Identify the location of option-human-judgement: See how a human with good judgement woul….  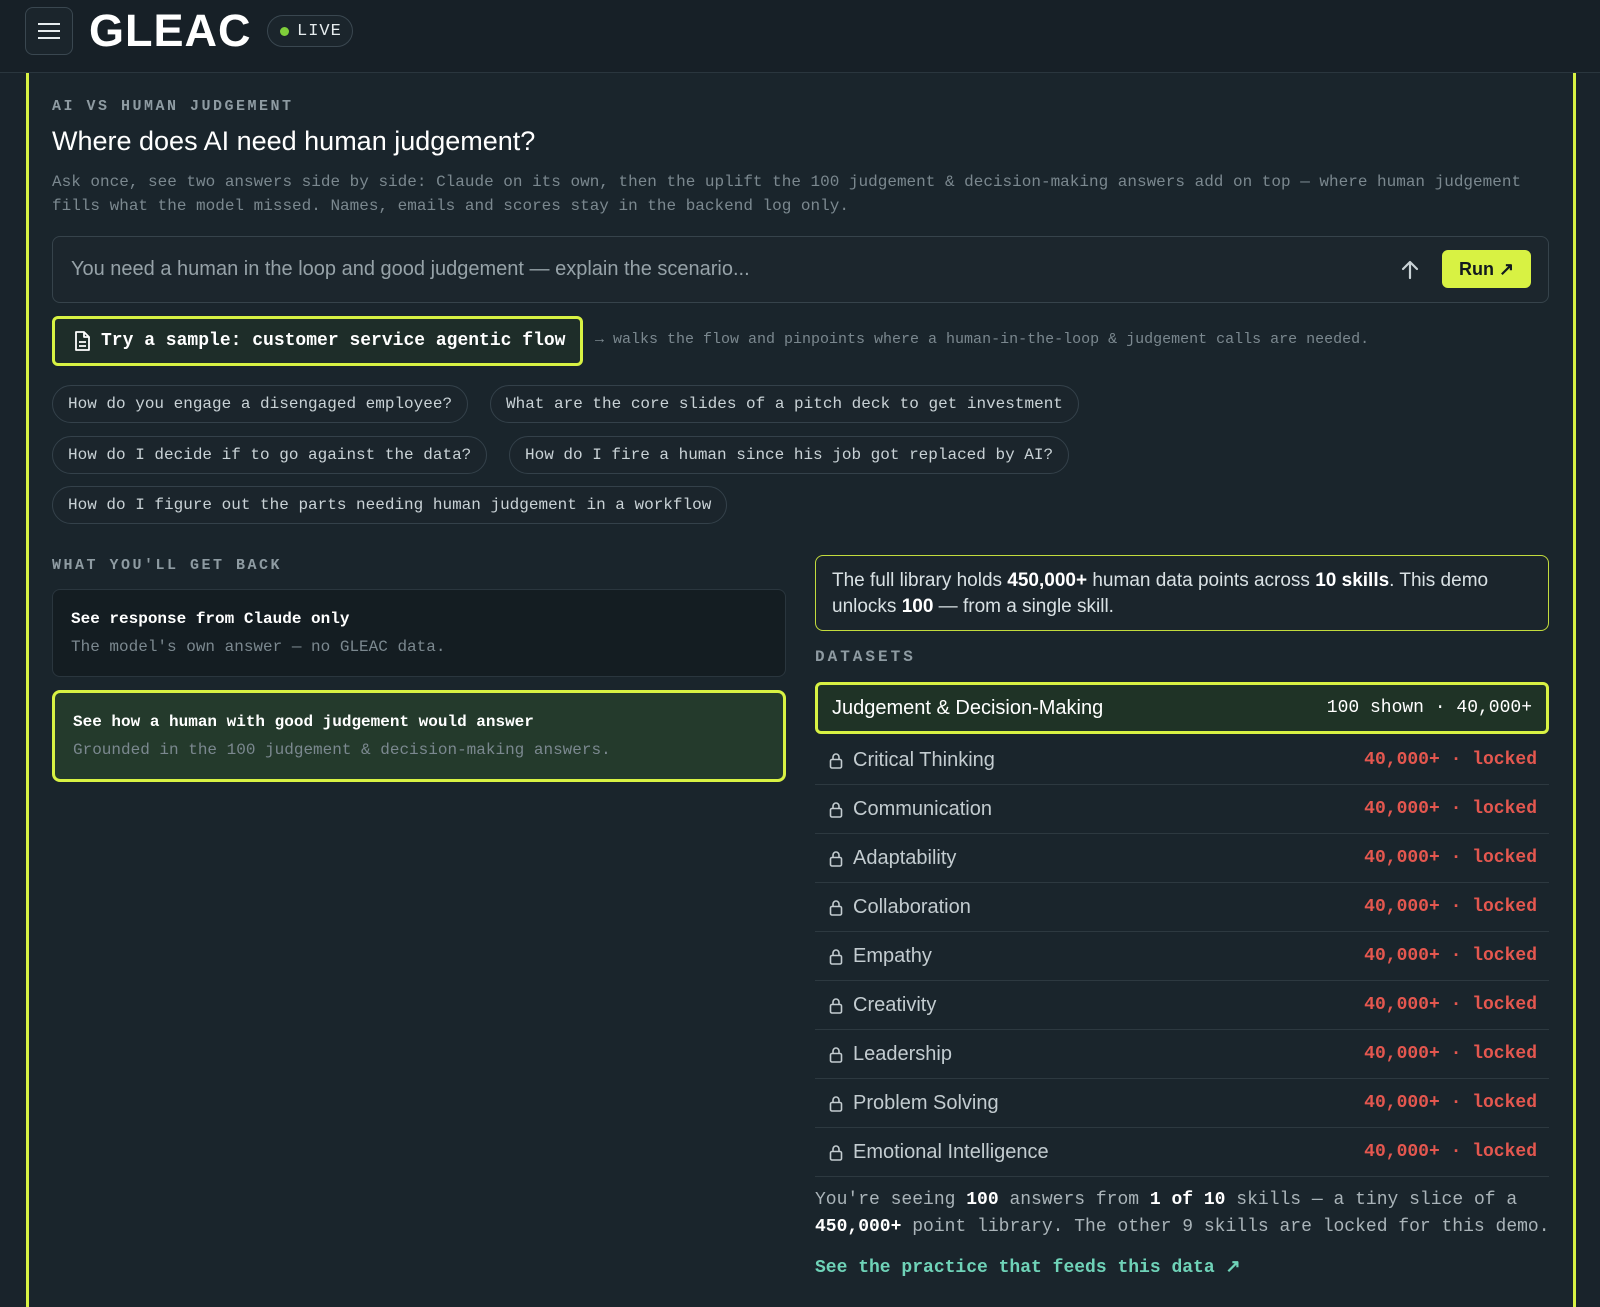
(419, 736).